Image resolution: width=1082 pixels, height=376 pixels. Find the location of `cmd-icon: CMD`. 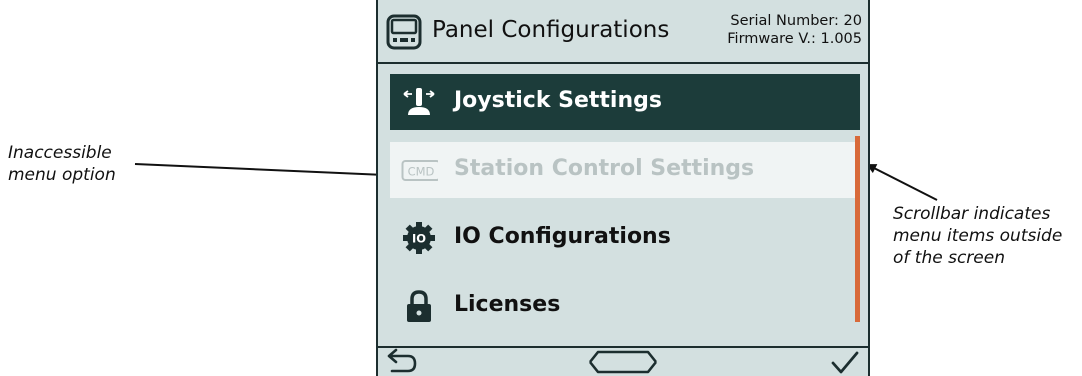

cmd-icon: CMD is located at coordinates (419, 170).